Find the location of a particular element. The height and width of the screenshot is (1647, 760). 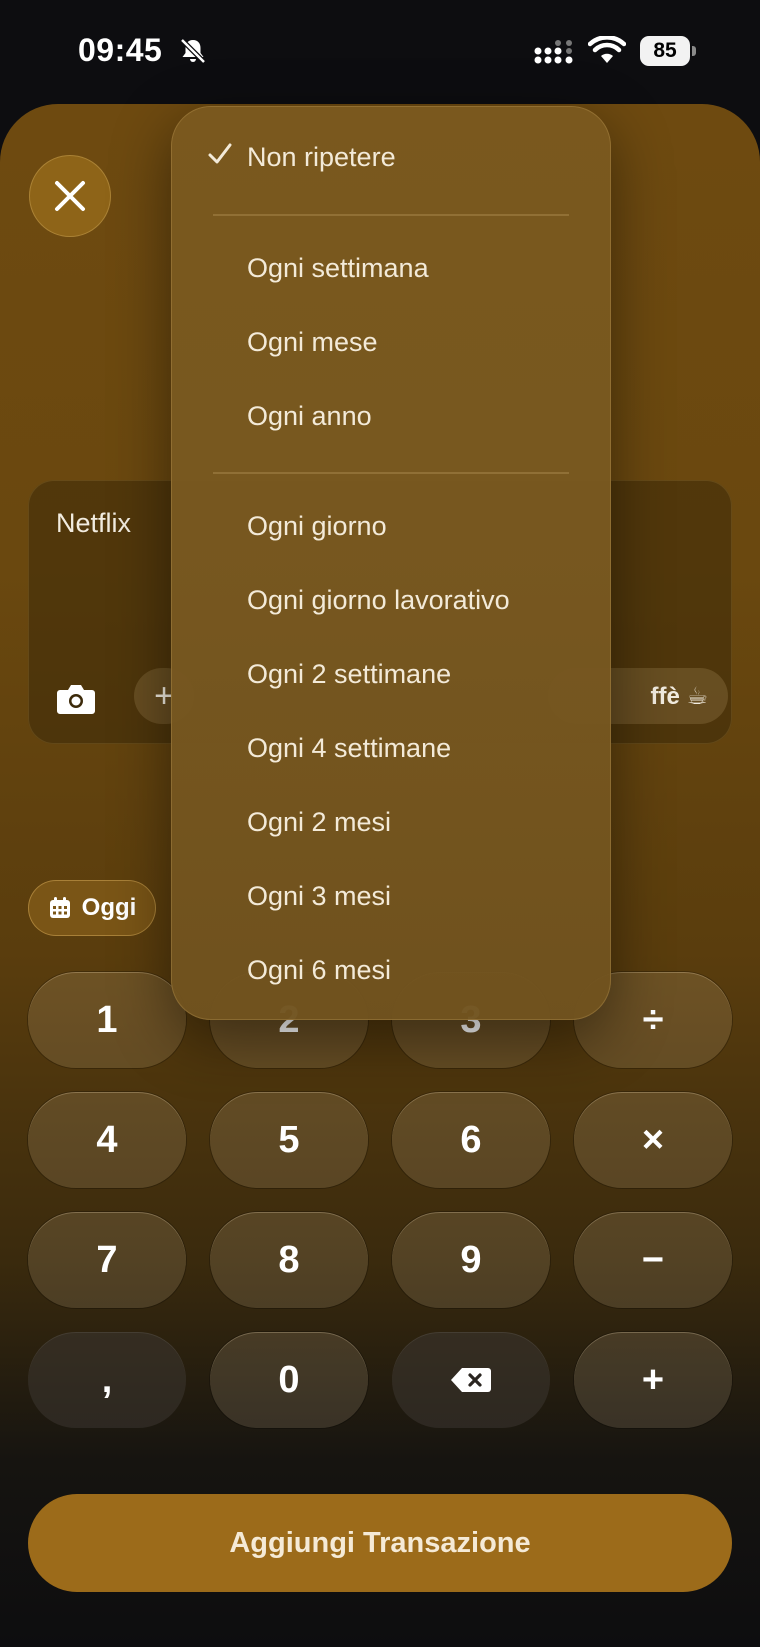

bell-slash-icon is located at coordinates (193, 51).